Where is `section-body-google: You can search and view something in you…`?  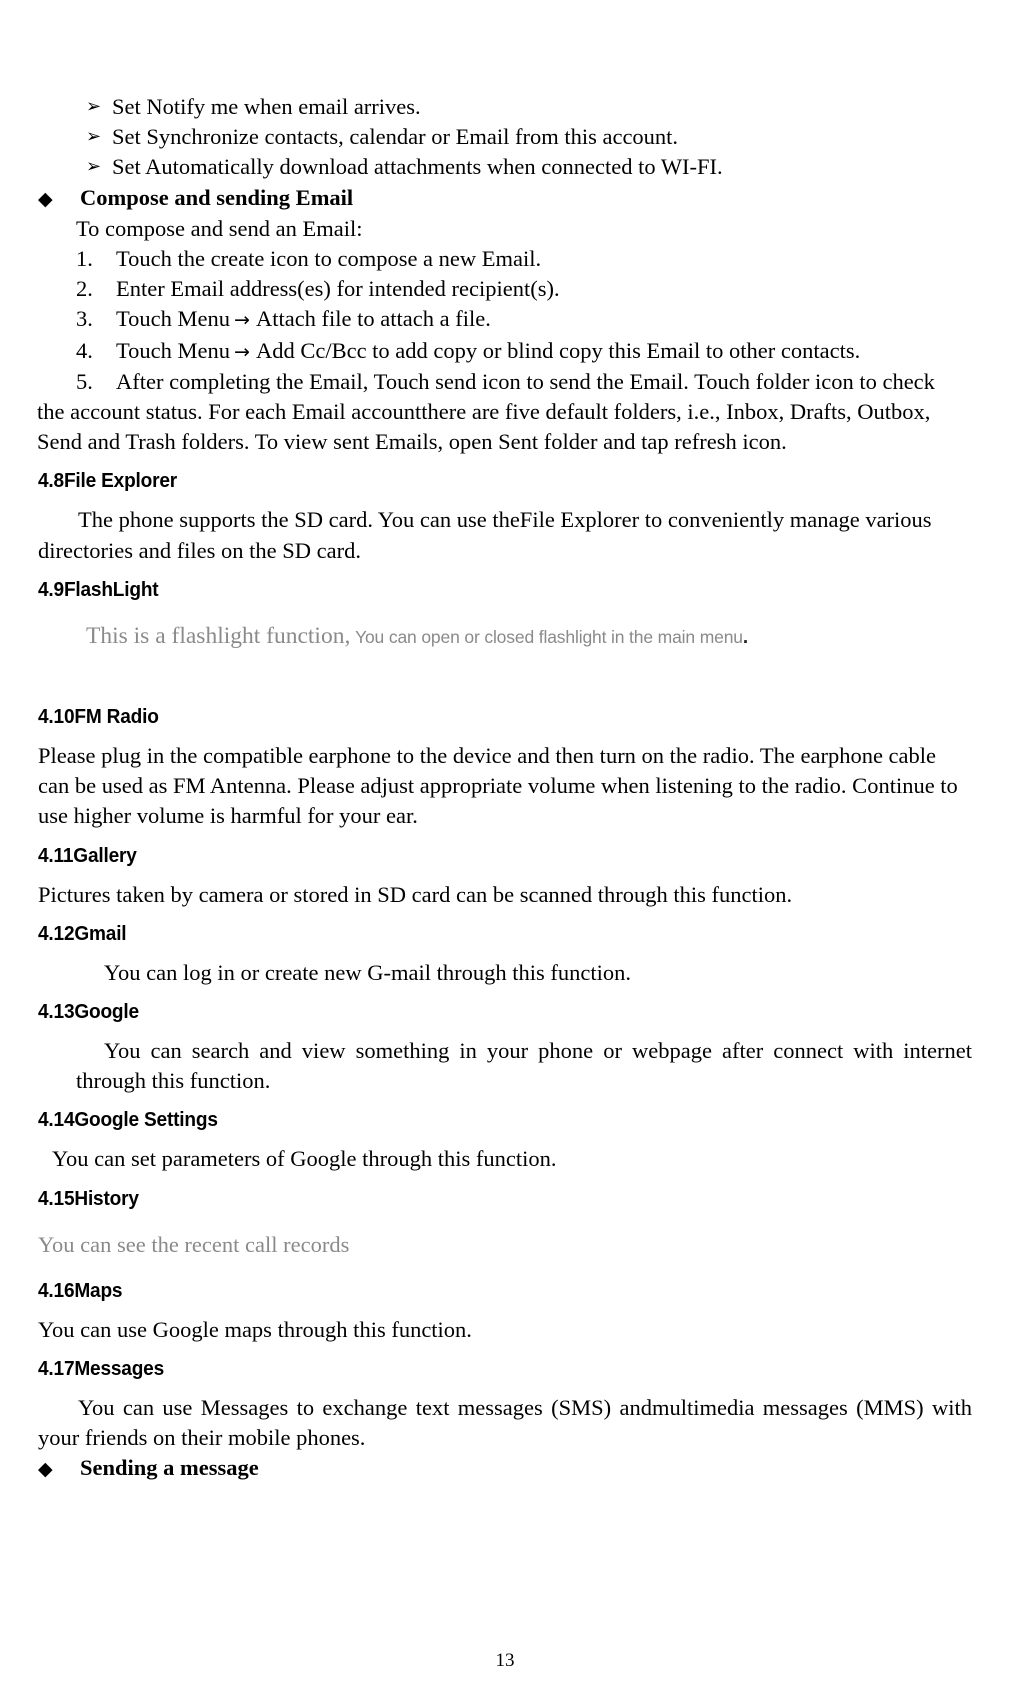
section-body-google: You can search and view something in you… is located at coordinates (524, 1066).